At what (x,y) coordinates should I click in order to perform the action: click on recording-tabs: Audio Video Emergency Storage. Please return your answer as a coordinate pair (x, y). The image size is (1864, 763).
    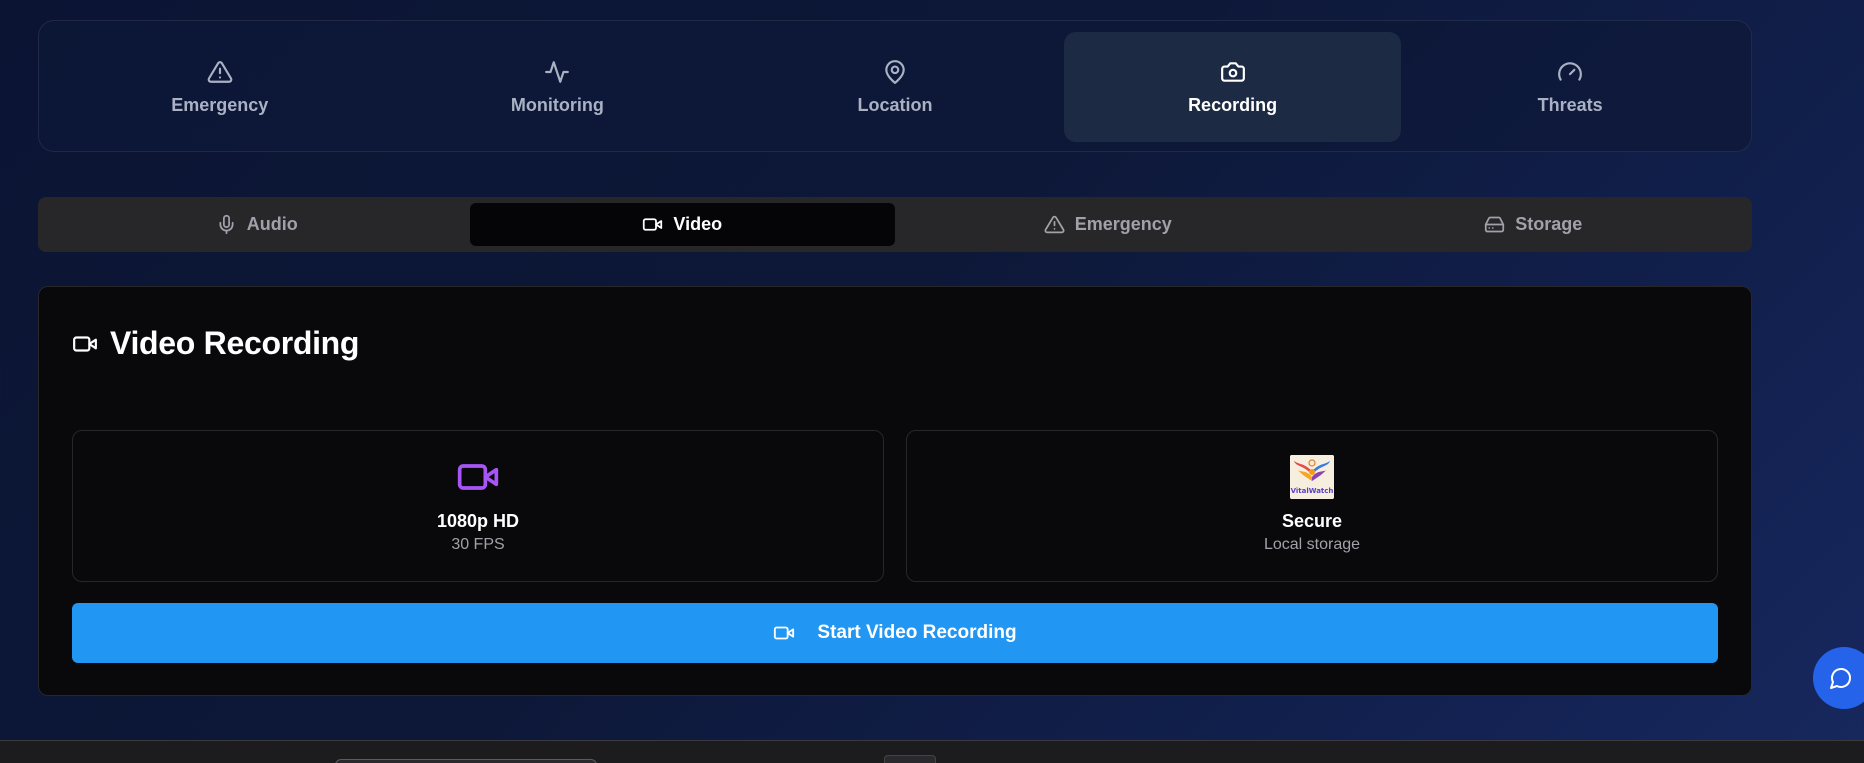
    Looking at the image, I should click on (895, 224).